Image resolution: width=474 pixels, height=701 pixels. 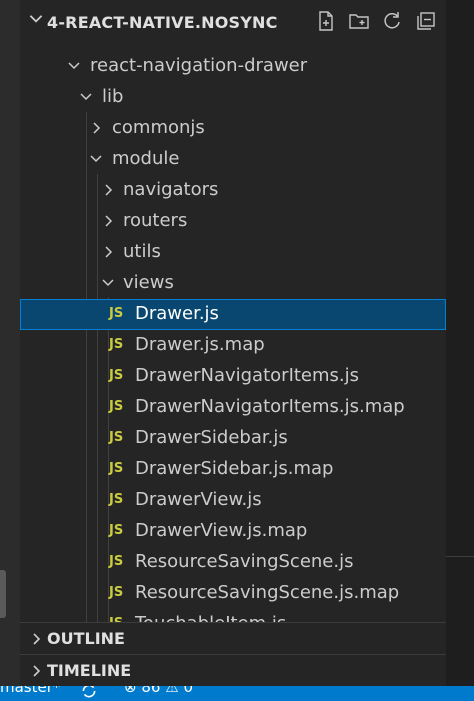 What do you see at coordinates (172, 691) in the screenshot?
I see `warning-icon: ⚠` at bounding box center [172, 691].